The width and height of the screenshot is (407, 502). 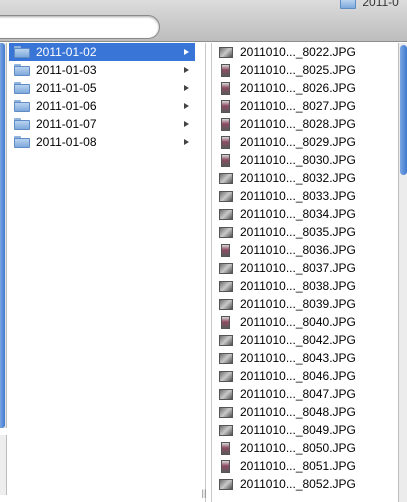 I want to click on folder-label: 2011-01-05, so click(x=66, y=88).